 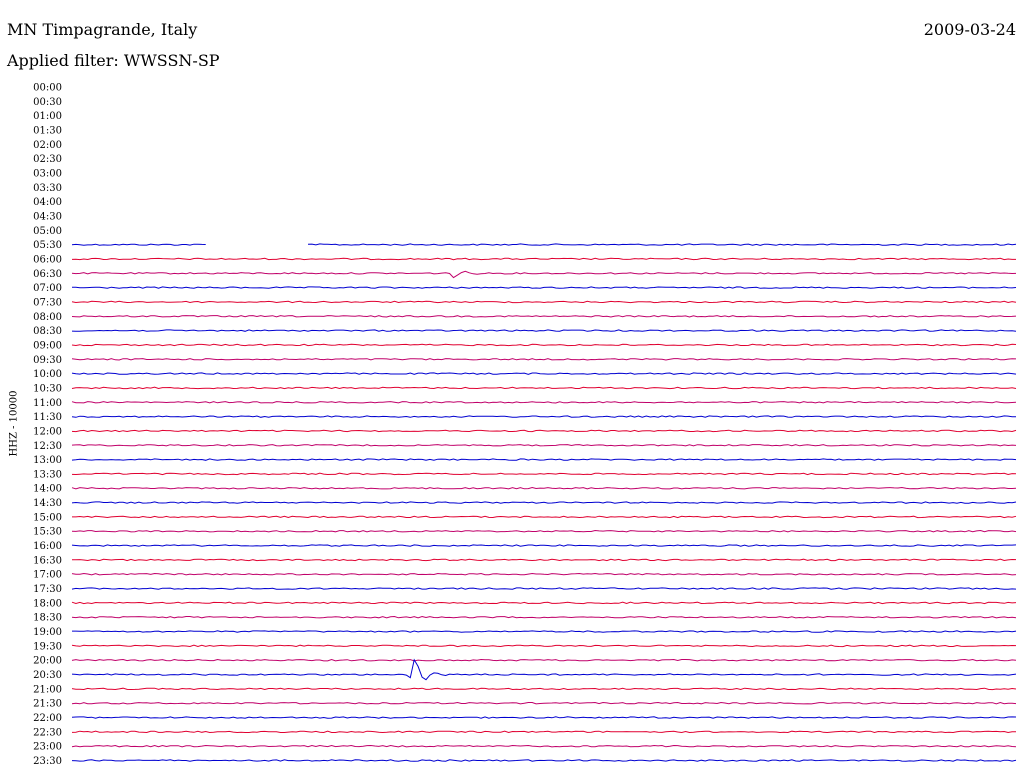 What do you see at coordinates (47, 546) in the screenshot?
I see `tick-label: 16:00` at bounding box center [47, 546].